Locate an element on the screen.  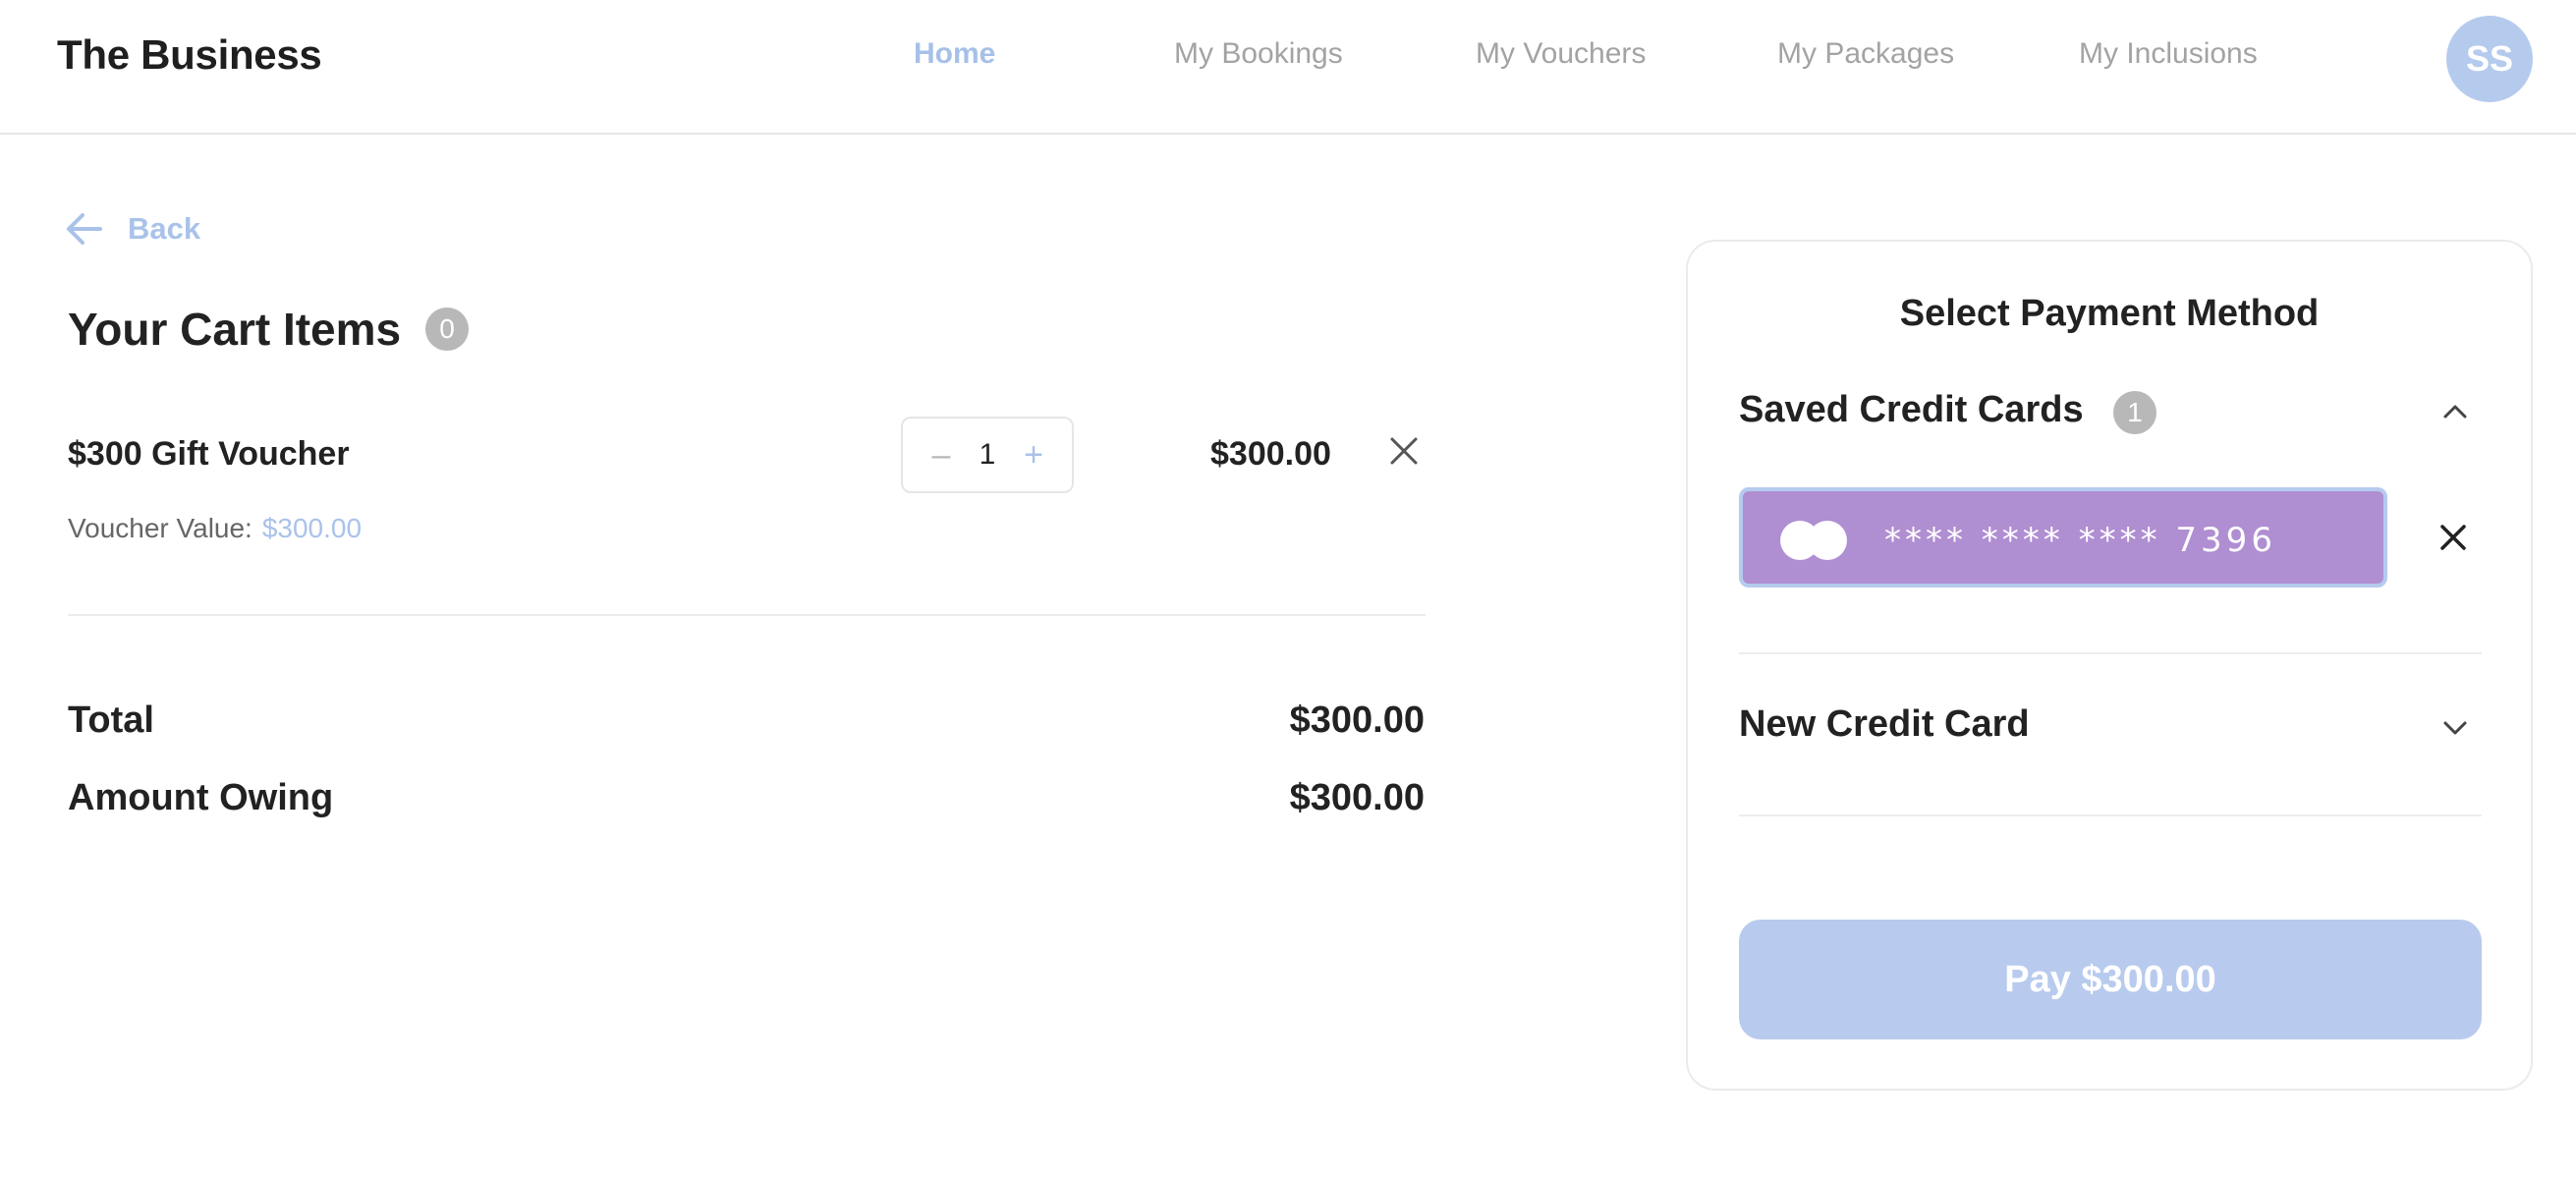
nav-home: Home is located at coordinates (954, 54).